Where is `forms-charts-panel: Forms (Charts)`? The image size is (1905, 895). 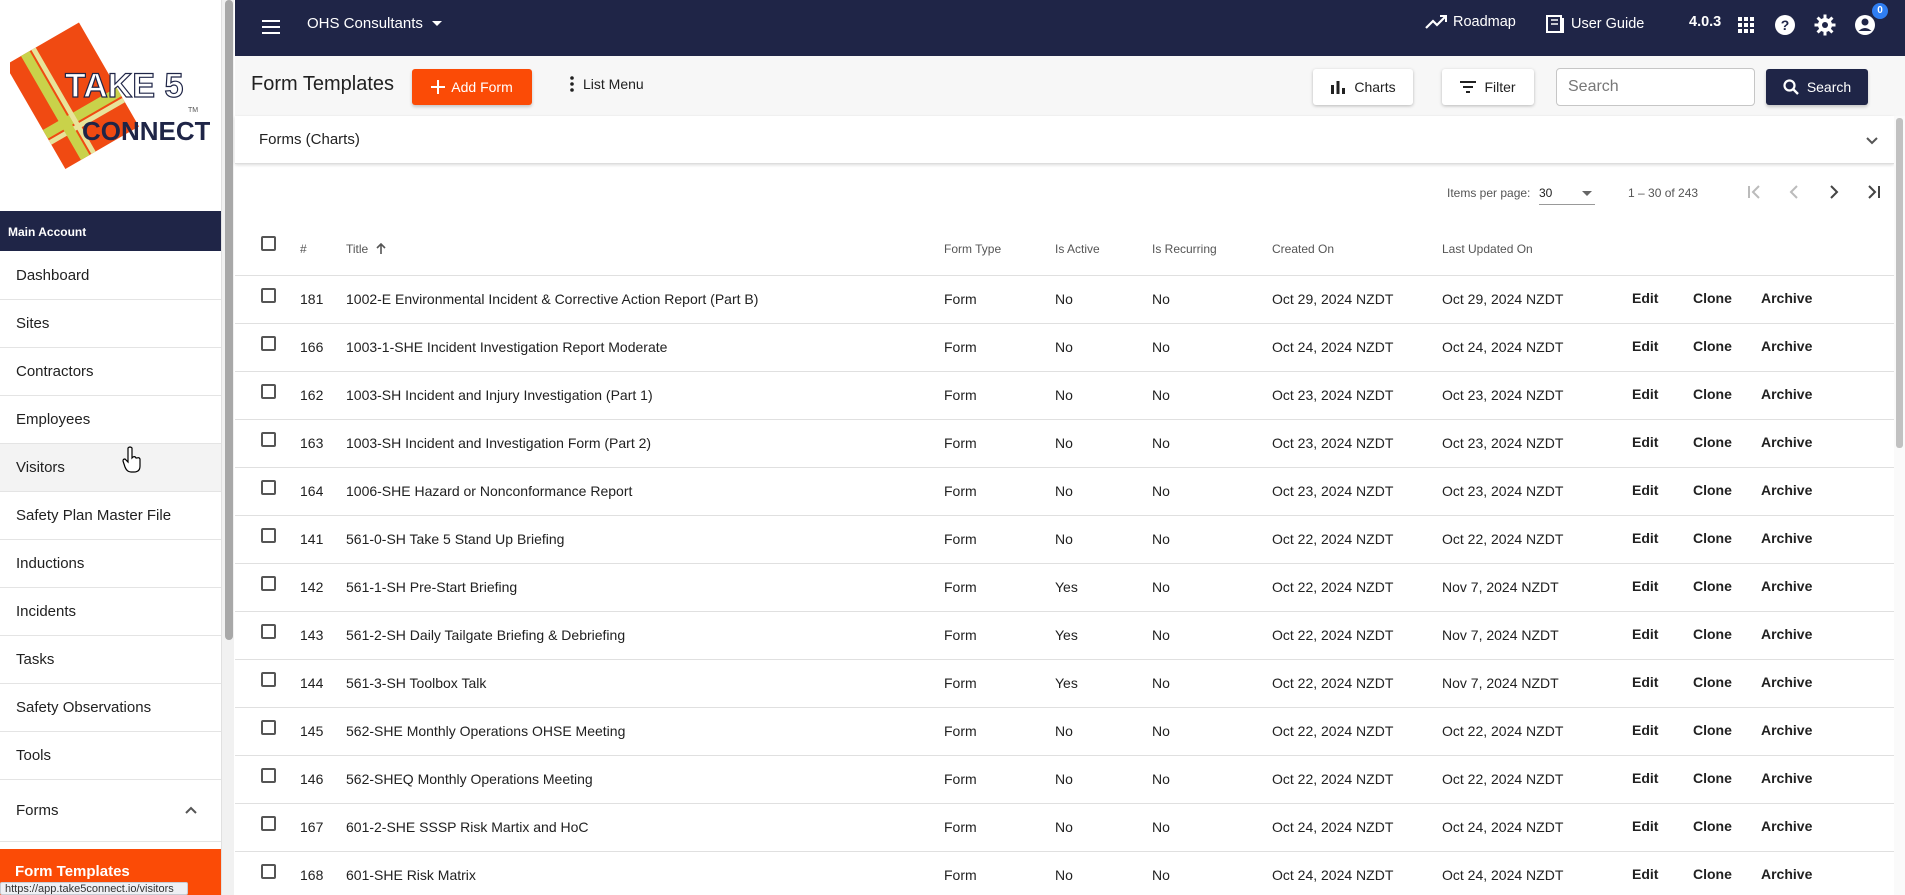
forms-charts-panel: Forms (Charts) is located at coordinates (1064, 140).